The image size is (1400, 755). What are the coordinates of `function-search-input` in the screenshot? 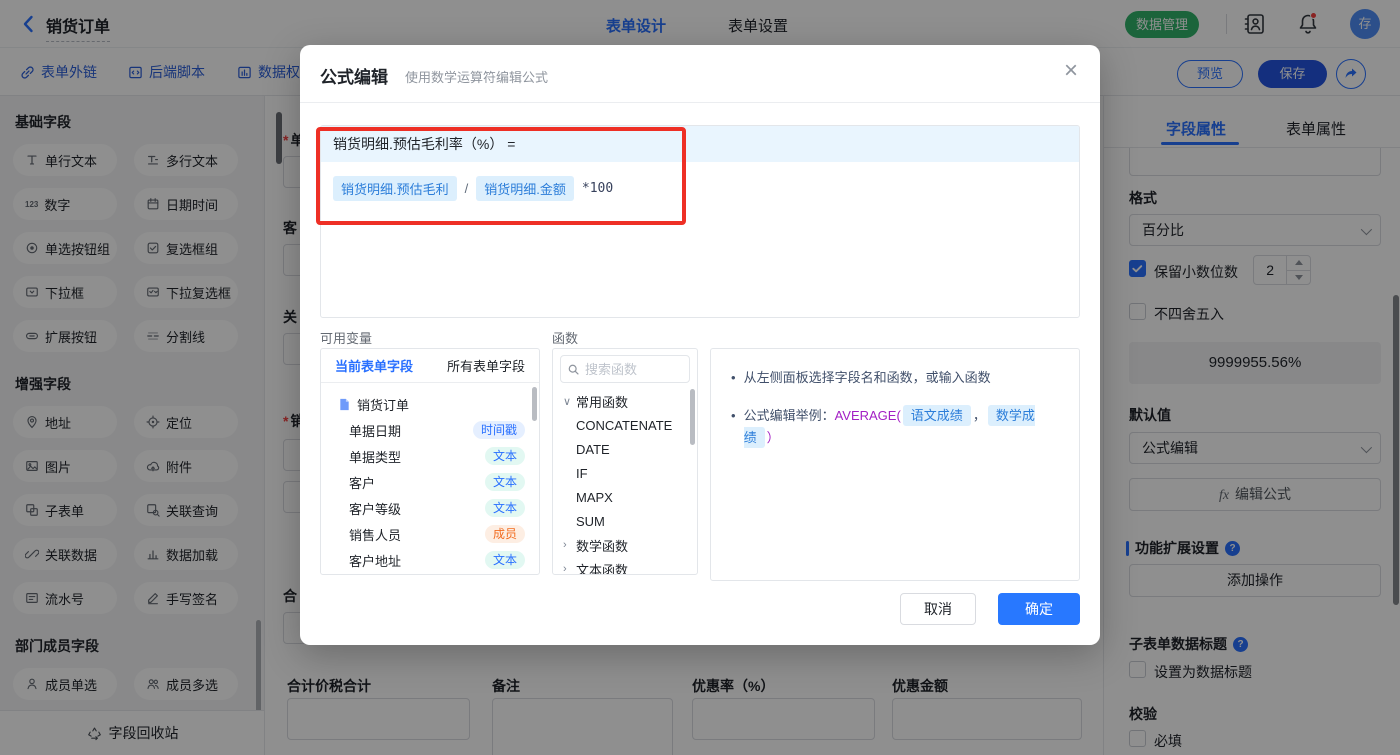 It's located at (630, 369).